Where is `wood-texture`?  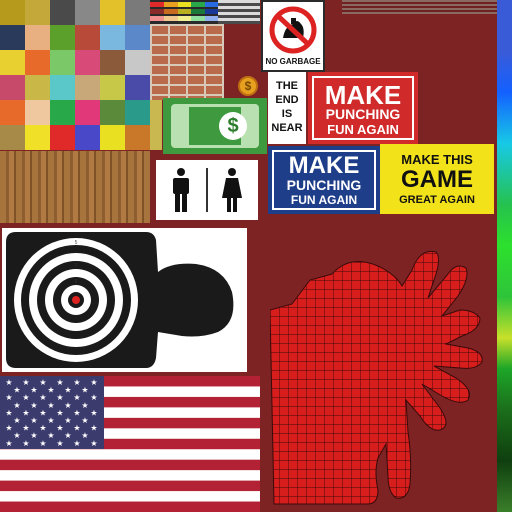 wood-texture is located at coordinates (75, 187).